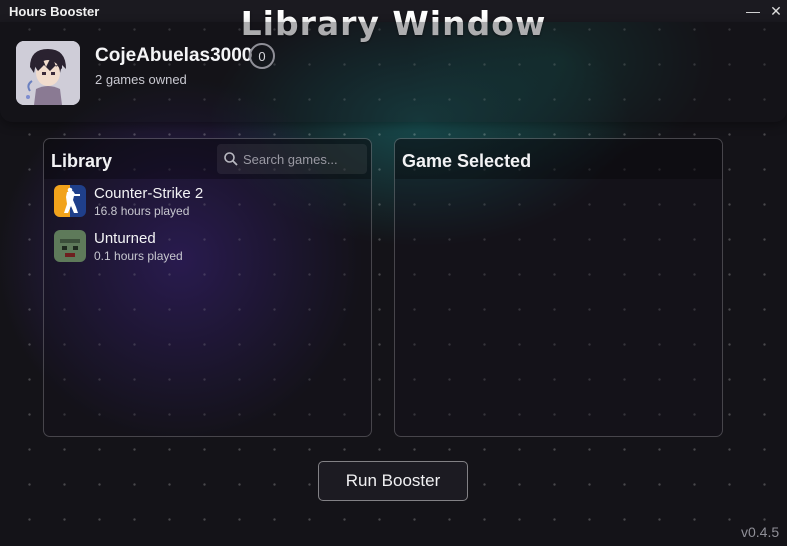 The height and width of the screenshot is (546, 787). I want to click on game-selected-header: Game Selected, so click(558, 159).